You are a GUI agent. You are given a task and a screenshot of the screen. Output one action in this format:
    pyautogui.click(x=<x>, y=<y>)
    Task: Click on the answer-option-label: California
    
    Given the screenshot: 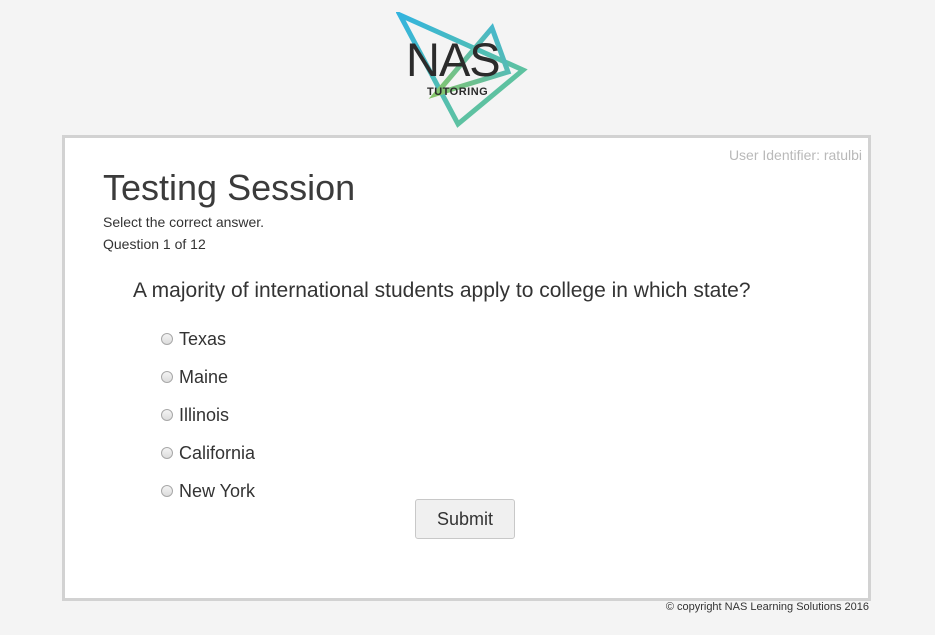 What is the action you would take?
    pyautogui.click(x=217, y=453)
    